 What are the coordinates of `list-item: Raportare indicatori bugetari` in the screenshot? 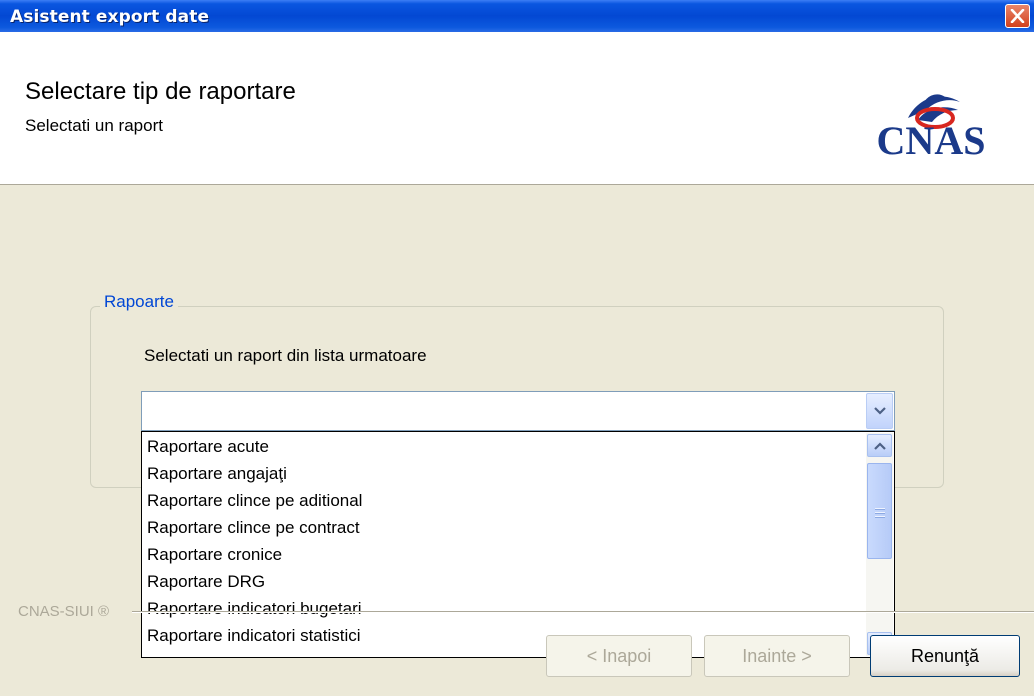 It's located at (254, 609).